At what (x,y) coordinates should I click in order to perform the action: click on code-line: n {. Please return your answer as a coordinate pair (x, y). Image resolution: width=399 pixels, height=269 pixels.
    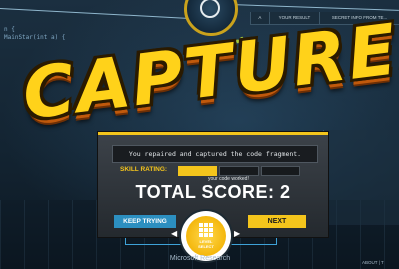
    Looking at the image, I should click on (9, 29).